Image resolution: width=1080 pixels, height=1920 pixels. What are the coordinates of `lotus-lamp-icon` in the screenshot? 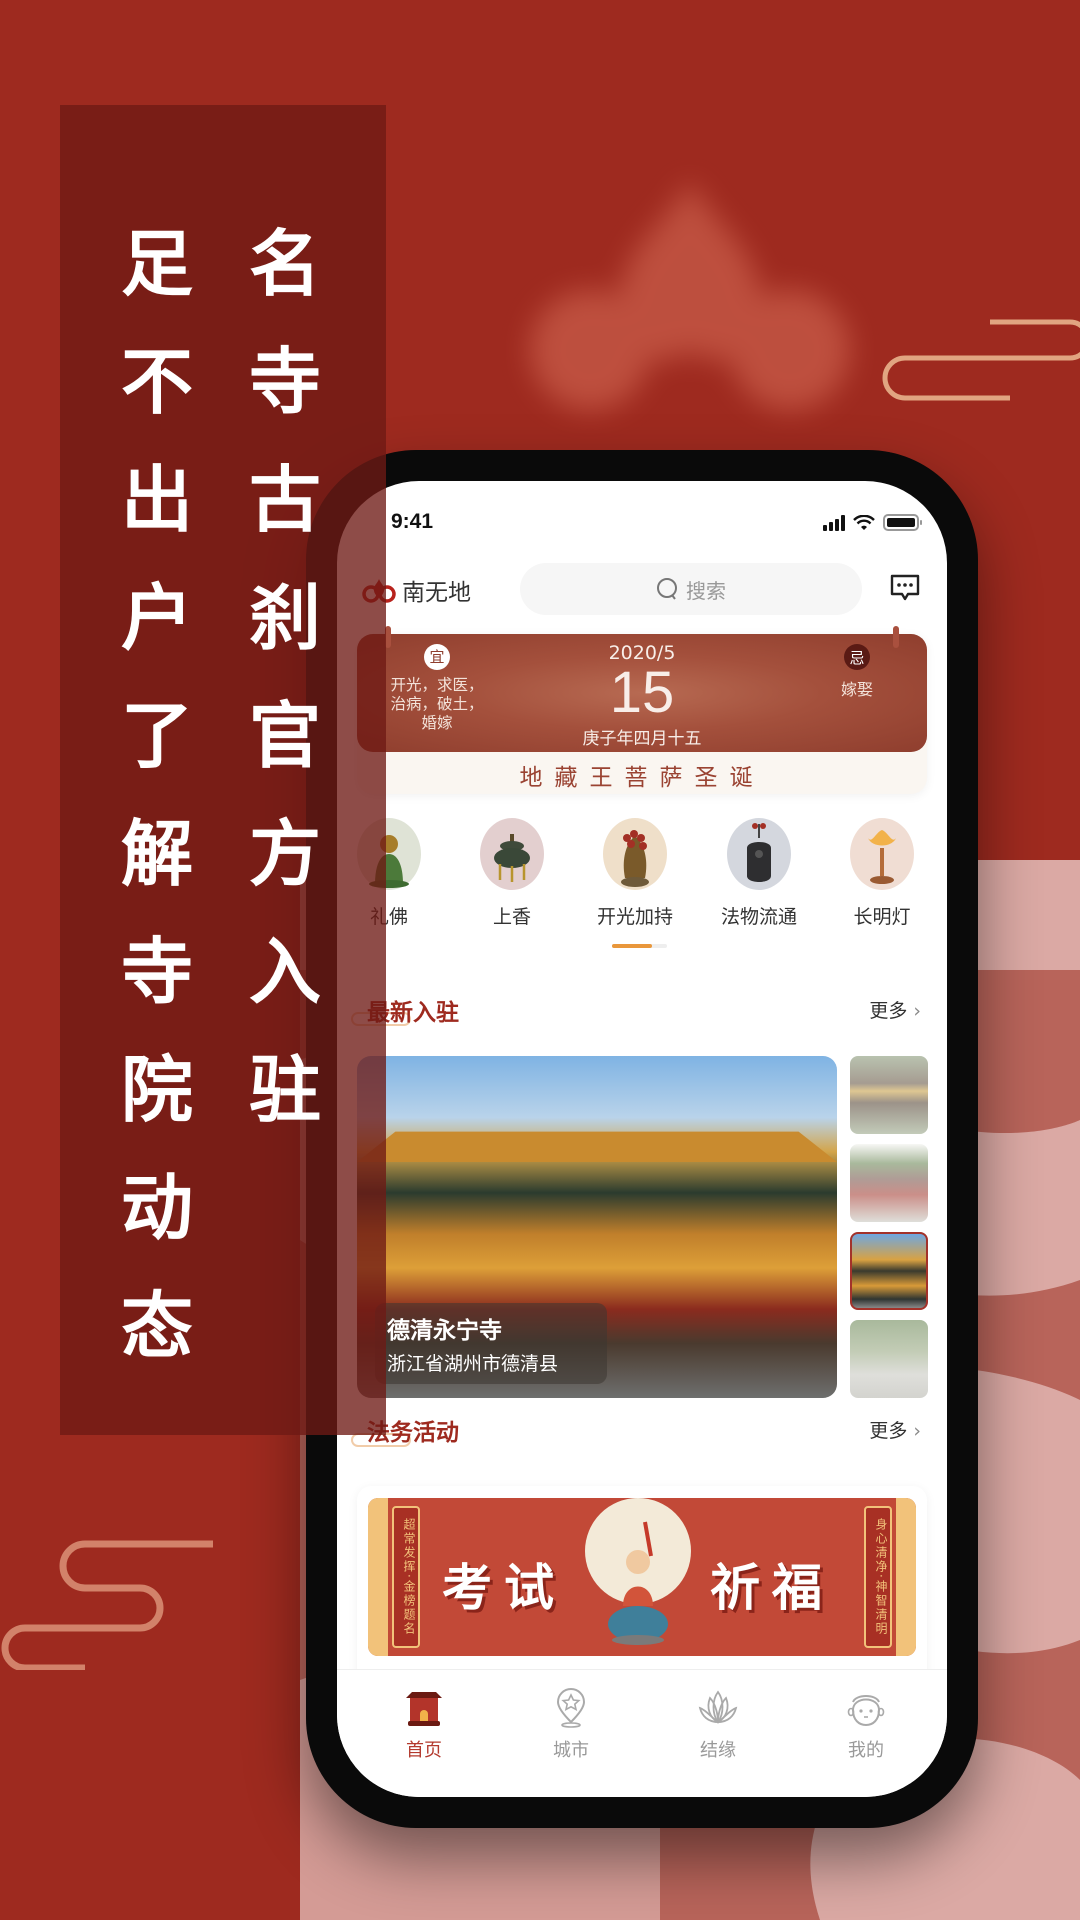 It's located at (882, 854).